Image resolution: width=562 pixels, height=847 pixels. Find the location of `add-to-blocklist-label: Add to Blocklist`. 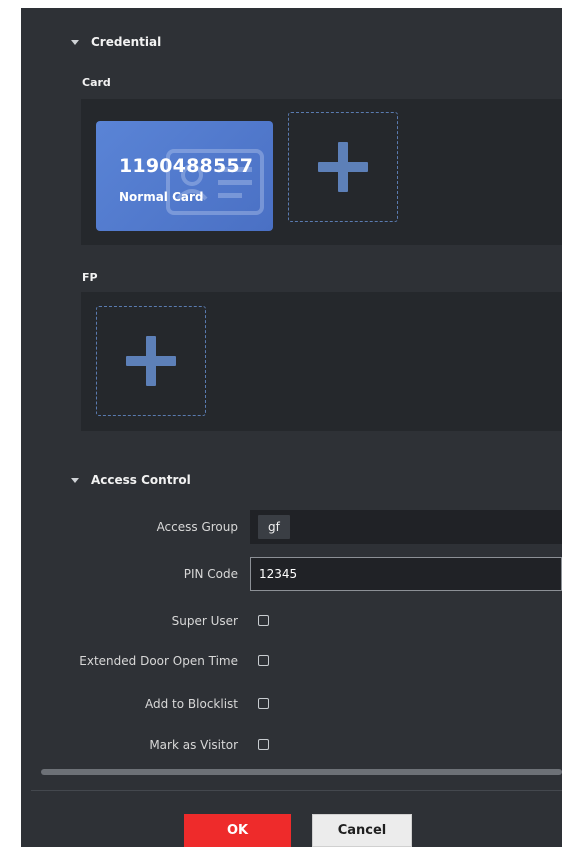

add-to-blocklist-label: Add to Blocklist is located at coordinates (191, 704).